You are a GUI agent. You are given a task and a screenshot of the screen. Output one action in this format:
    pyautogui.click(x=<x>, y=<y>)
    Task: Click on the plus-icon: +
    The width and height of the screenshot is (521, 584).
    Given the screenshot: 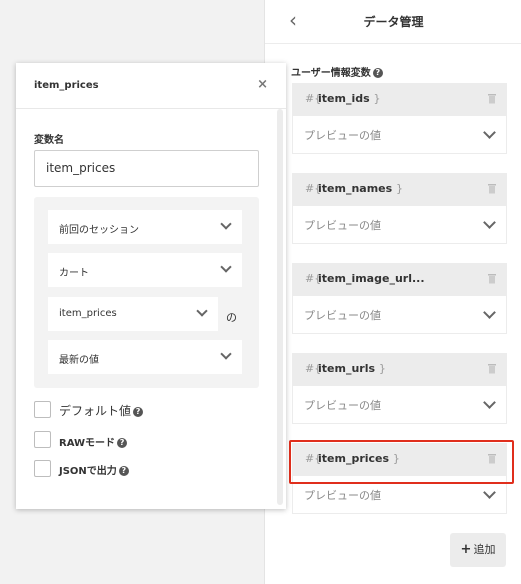 What is the action you would take?
    pyautogui.click(x=466, y=549)
    